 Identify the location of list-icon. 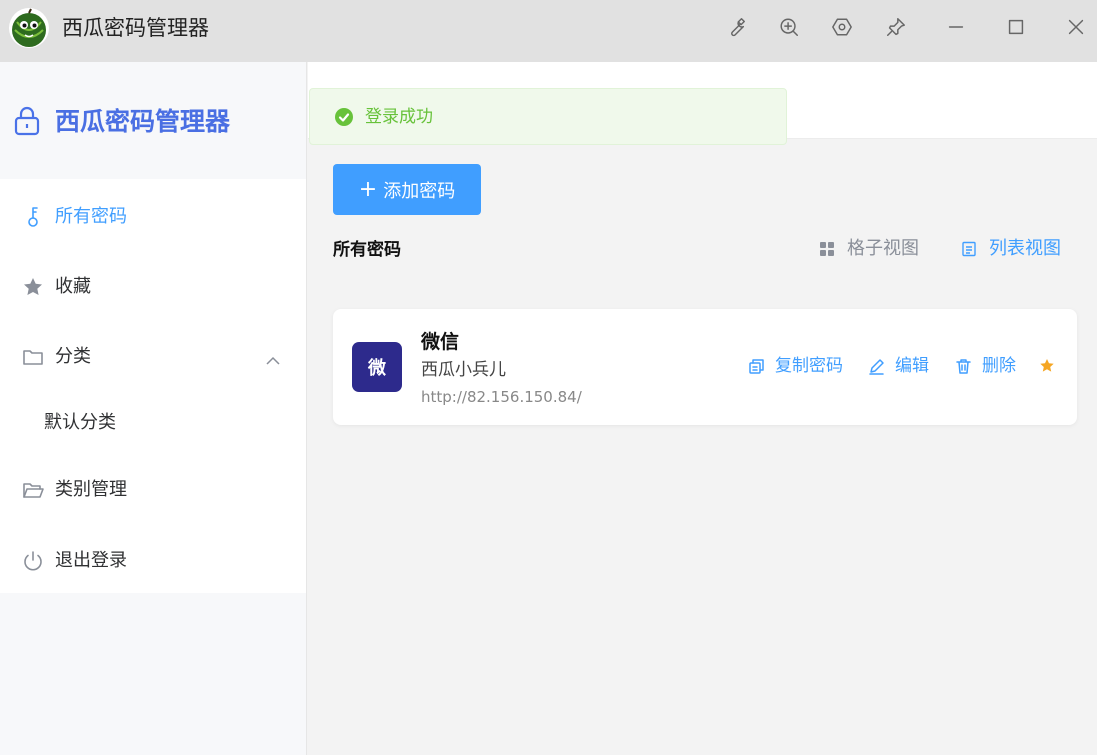
(969, 249).